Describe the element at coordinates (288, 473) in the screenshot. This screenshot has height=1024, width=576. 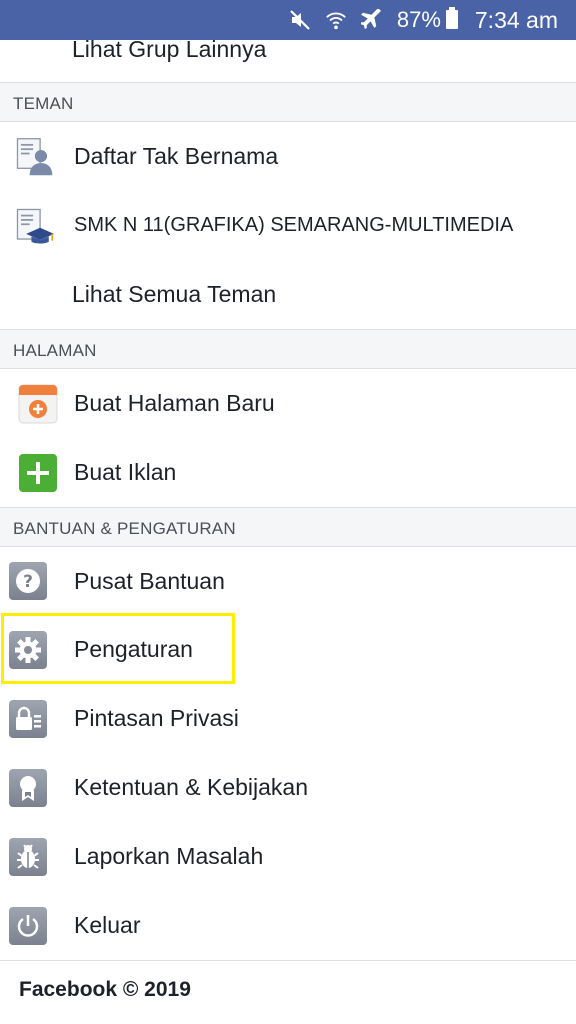
I see `create-ad-item: Buat Iklan` at that location.